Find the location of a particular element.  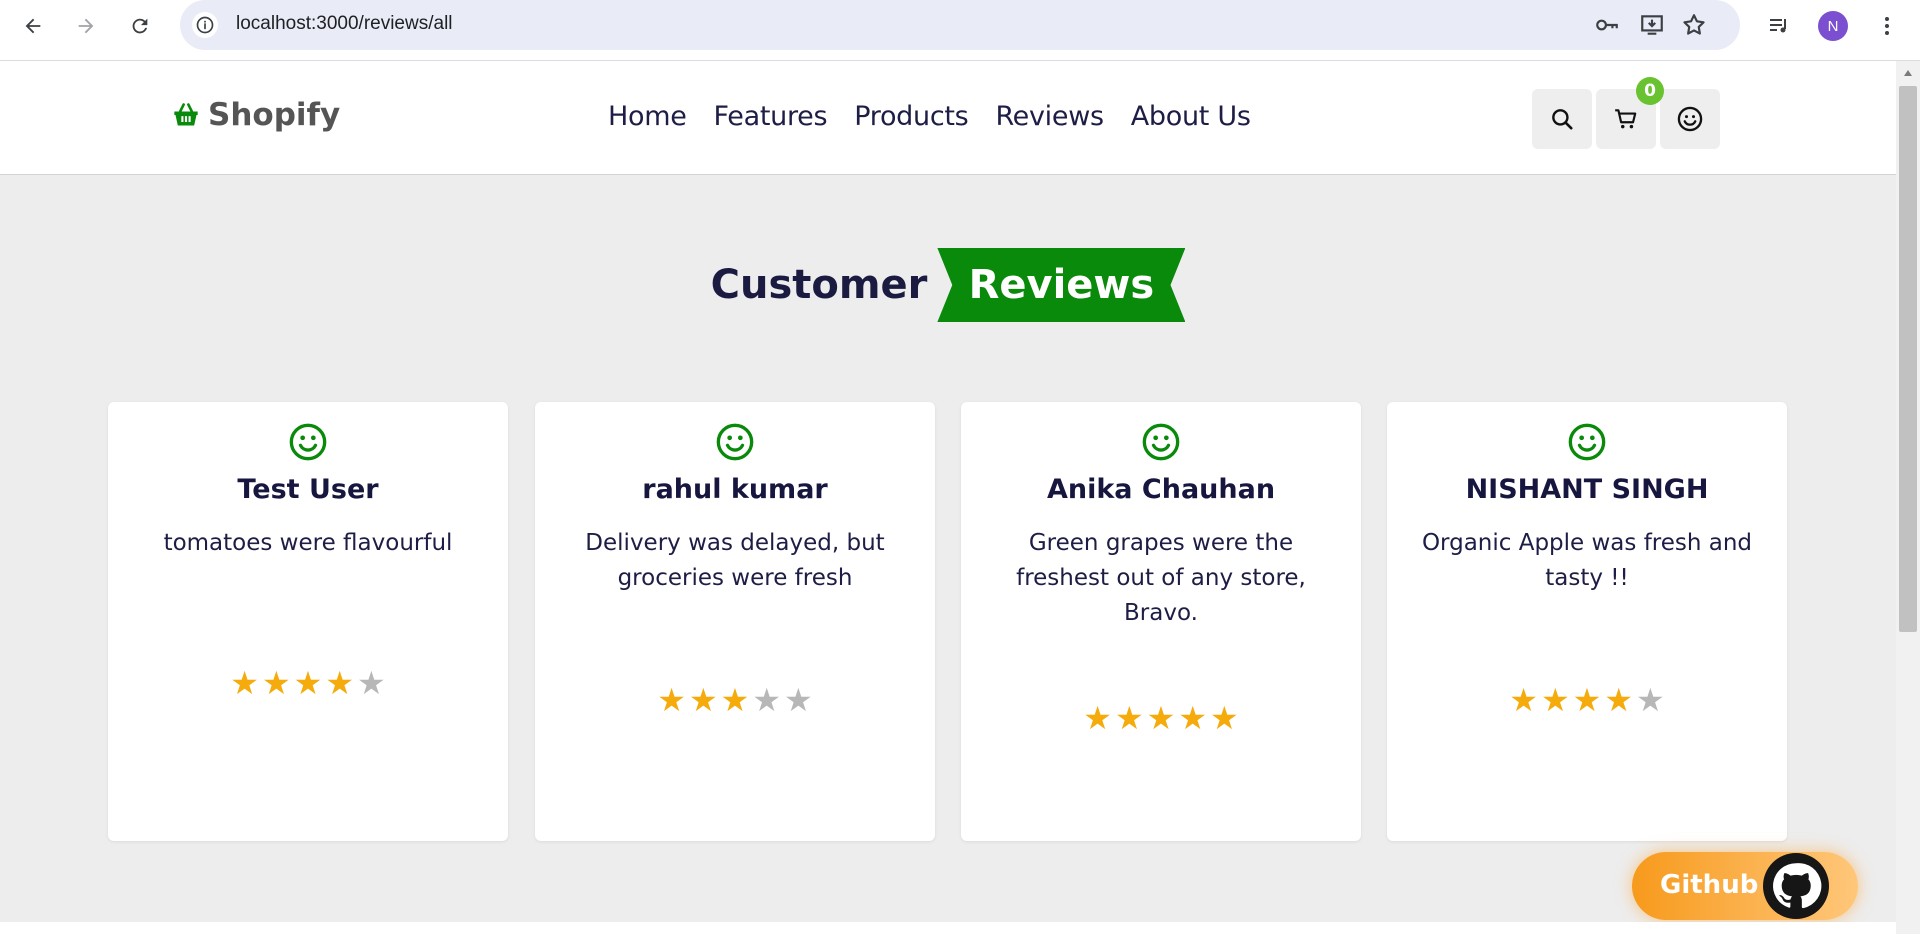

scrollbar-thumb is located at coordinates (1908, 359).